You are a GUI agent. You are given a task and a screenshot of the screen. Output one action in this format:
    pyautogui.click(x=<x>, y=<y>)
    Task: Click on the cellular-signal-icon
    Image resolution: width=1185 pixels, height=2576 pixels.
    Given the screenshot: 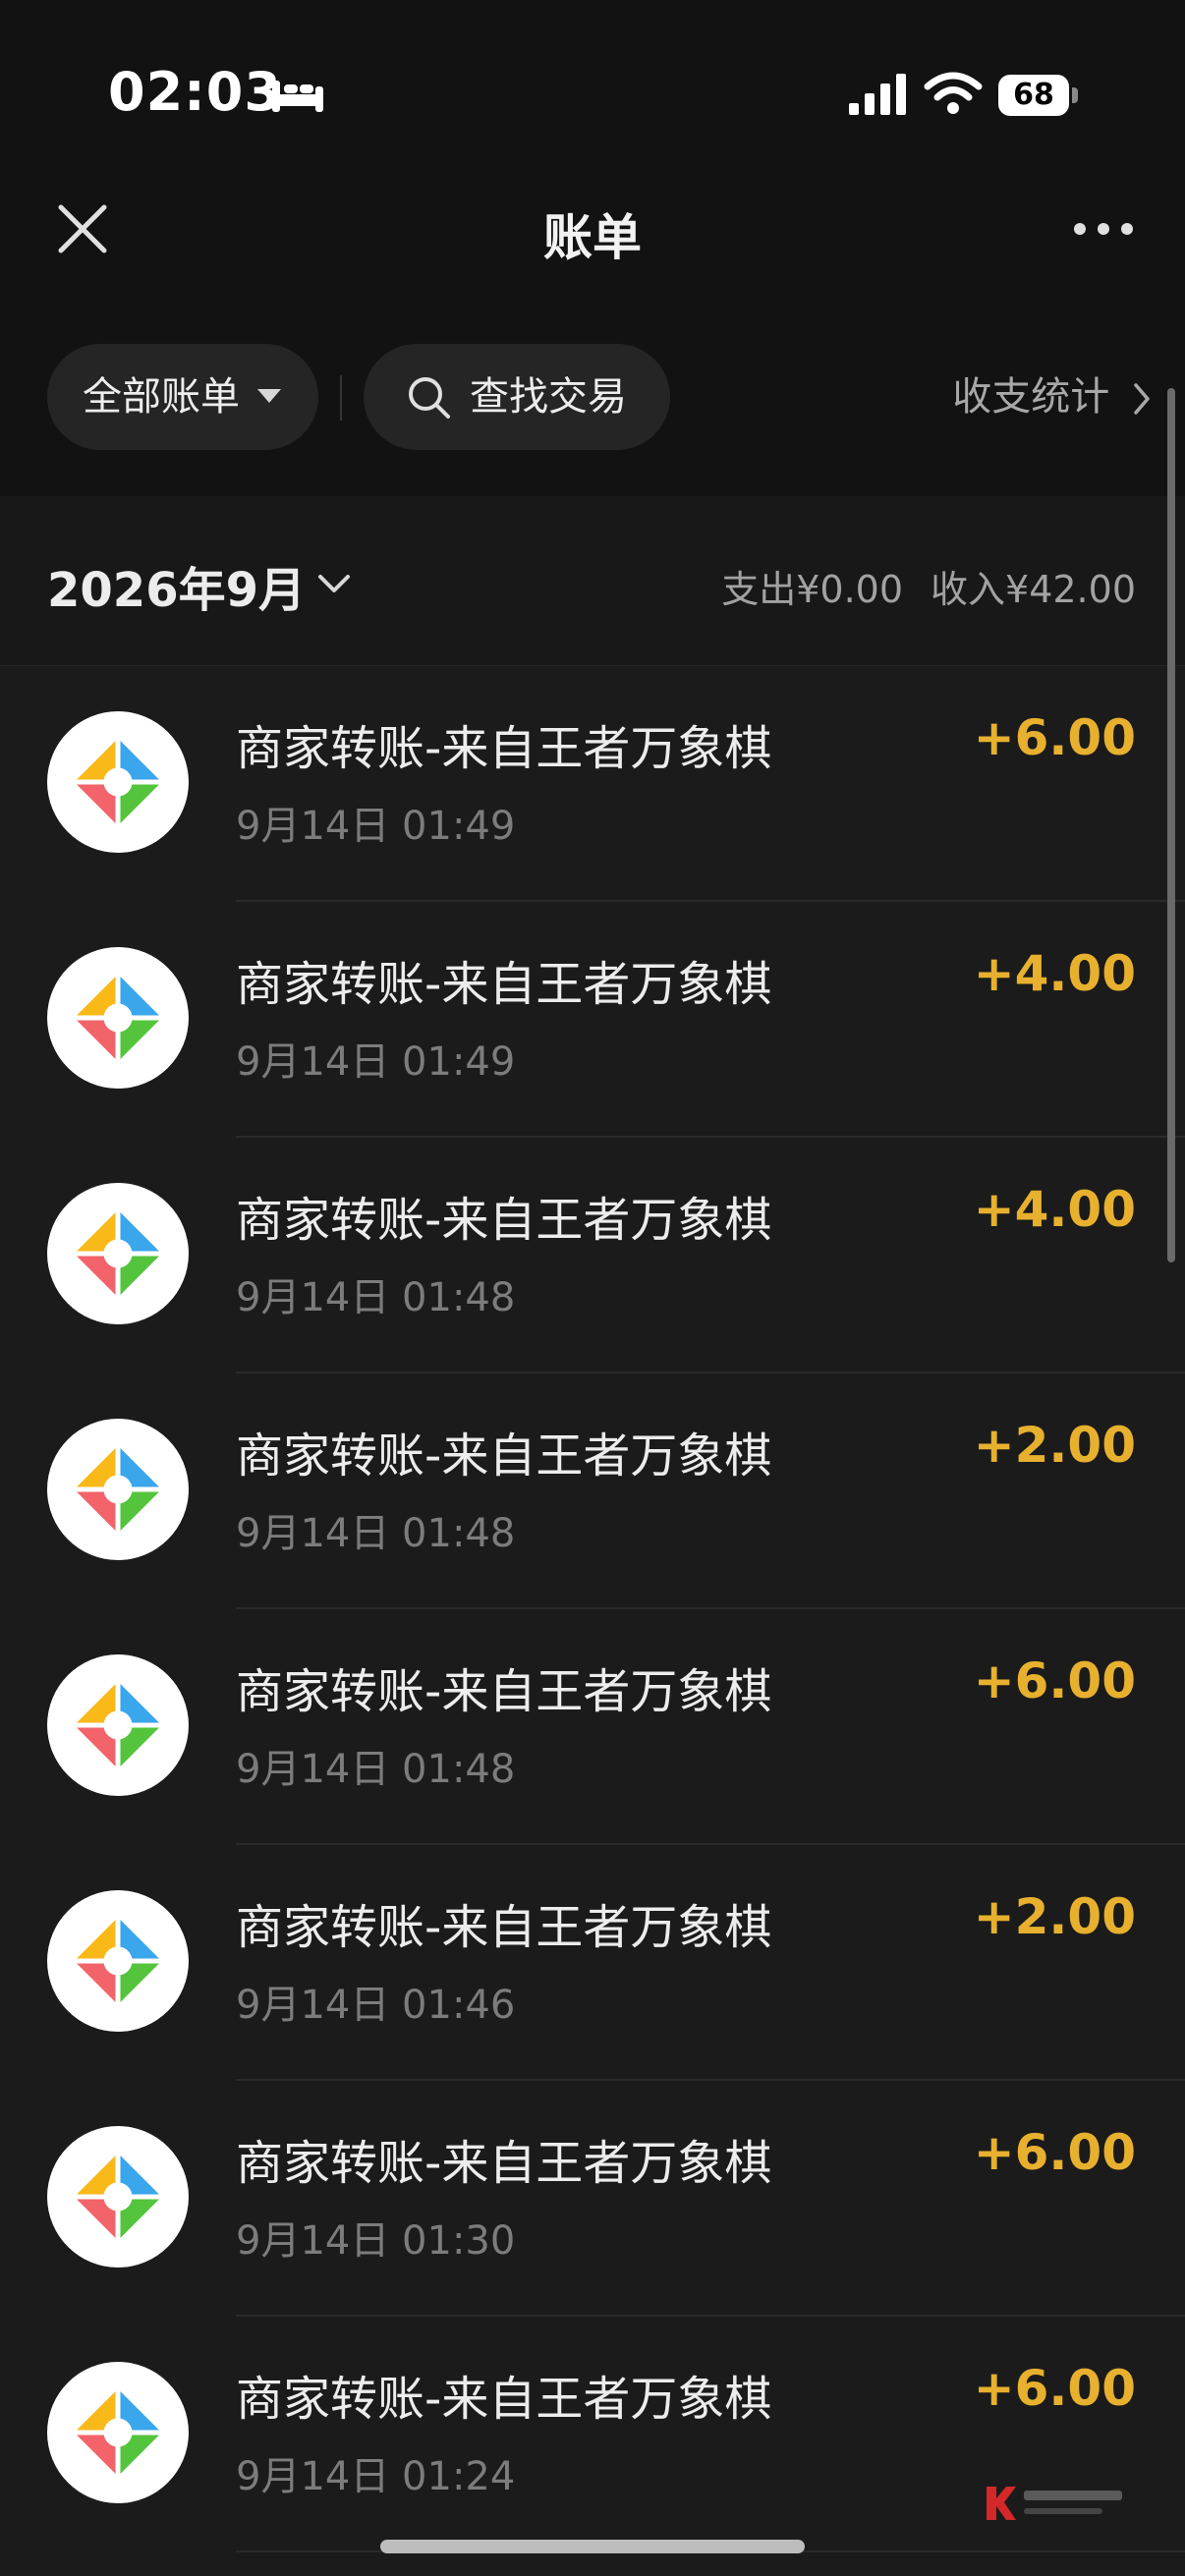 What is the action you would take?
    pyautogui.click(x=878, y=94)
    